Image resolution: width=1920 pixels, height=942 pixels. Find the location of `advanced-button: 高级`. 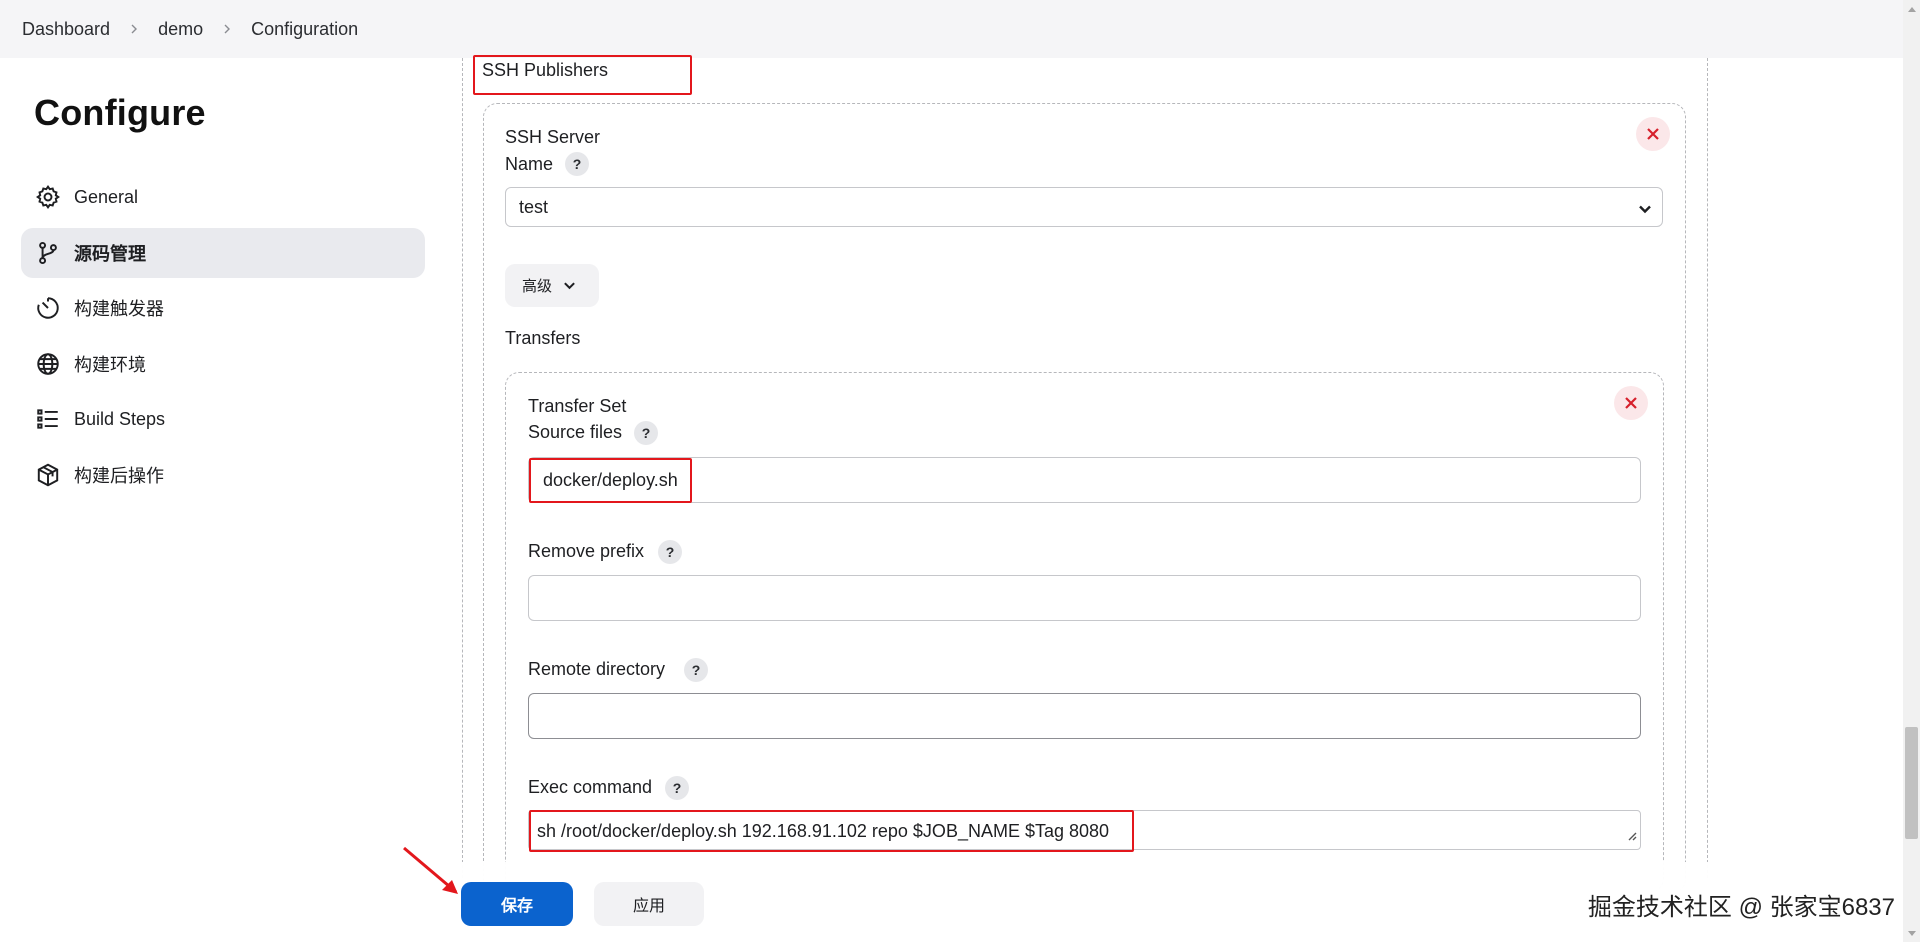

advanced-button: 高级 is located at coordinates (552, 285).